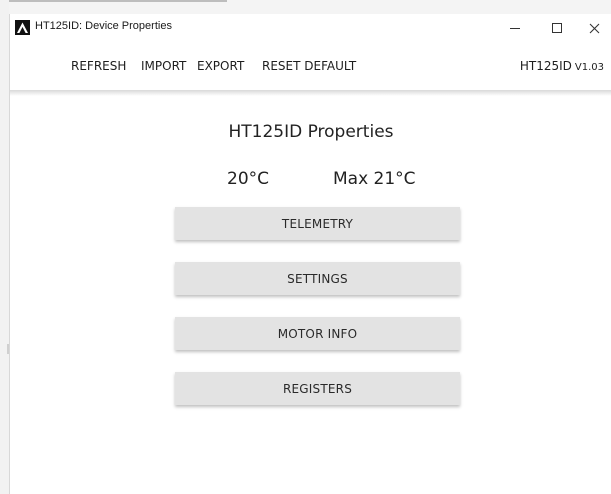 Image resolution: width=611 pixels, height=494 pixels. I want to click on close-button, so click(593, 28).